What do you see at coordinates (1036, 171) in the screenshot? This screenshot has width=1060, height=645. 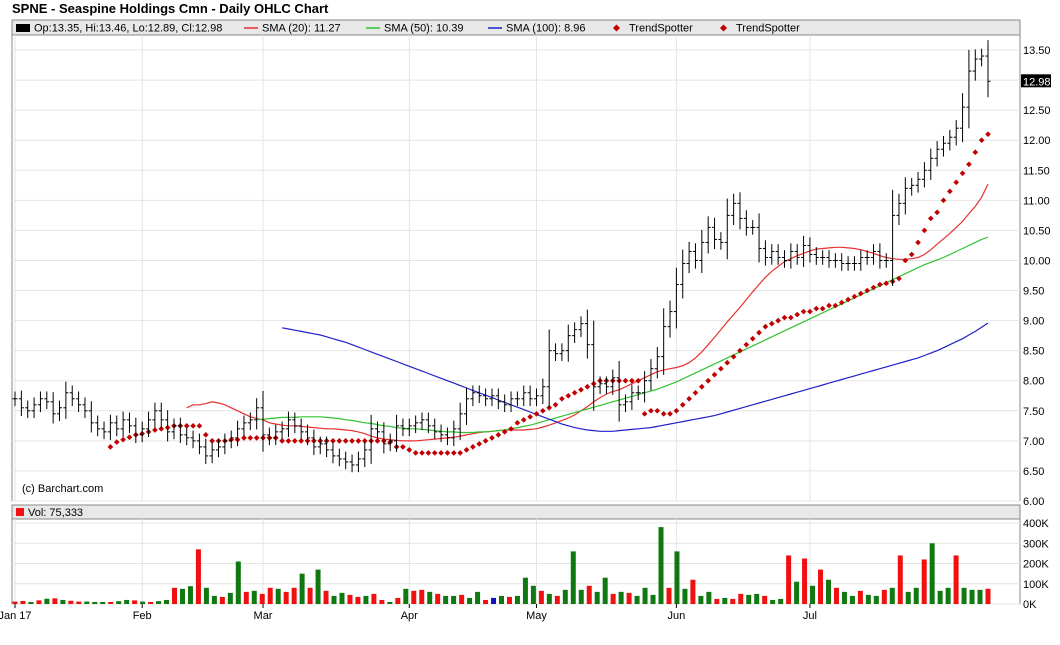 I see `price-tick-label: 11.50` at bounding box center [1036, 171].